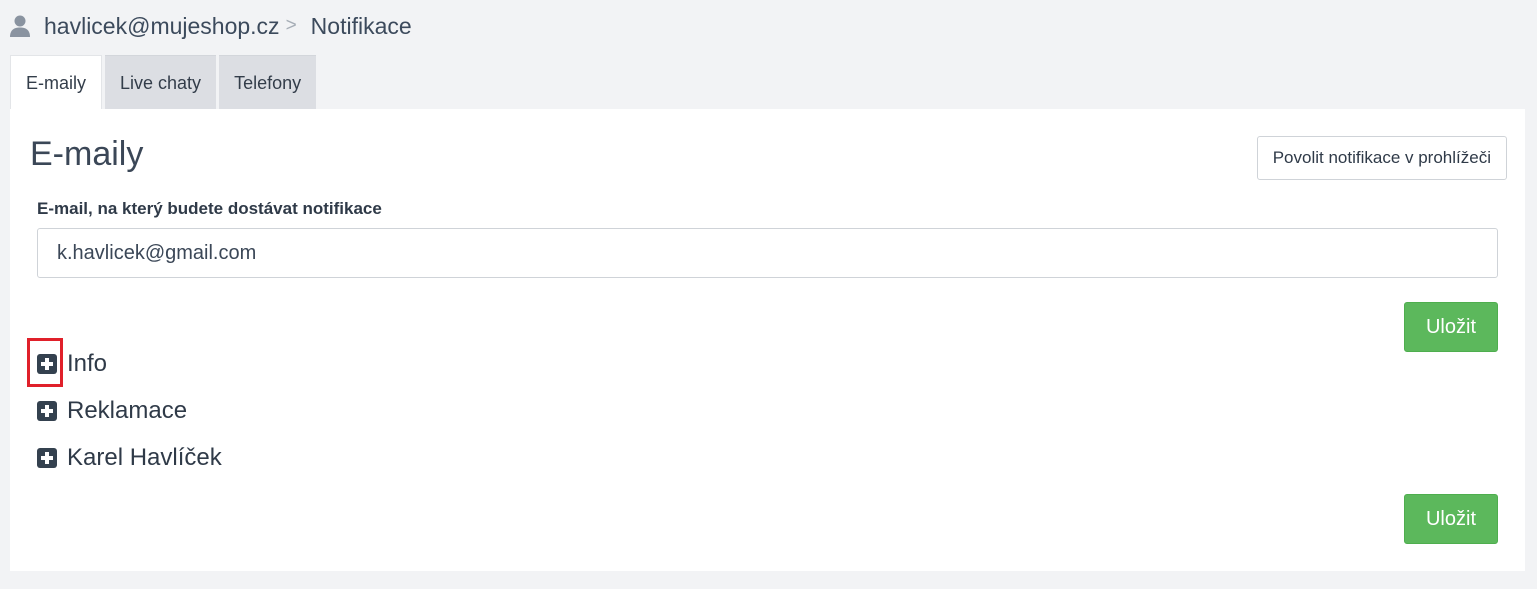 The height and width of the screenshot is (589, 1537). Describe the element at coordinates (127, 410) in the screenshot. I see `group-label: Reklamace` at that location.